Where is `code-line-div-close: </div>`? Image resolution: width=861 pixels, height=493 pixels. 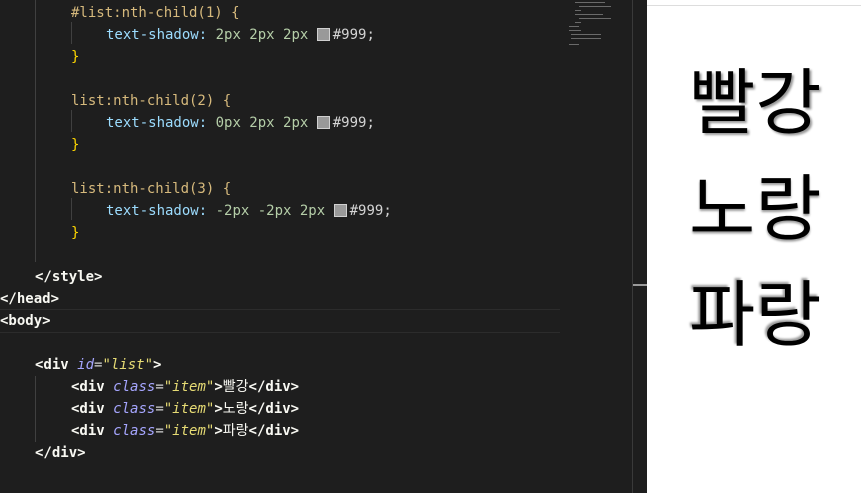
code-line-div-close: </div> is located at coordinates (60, 453).